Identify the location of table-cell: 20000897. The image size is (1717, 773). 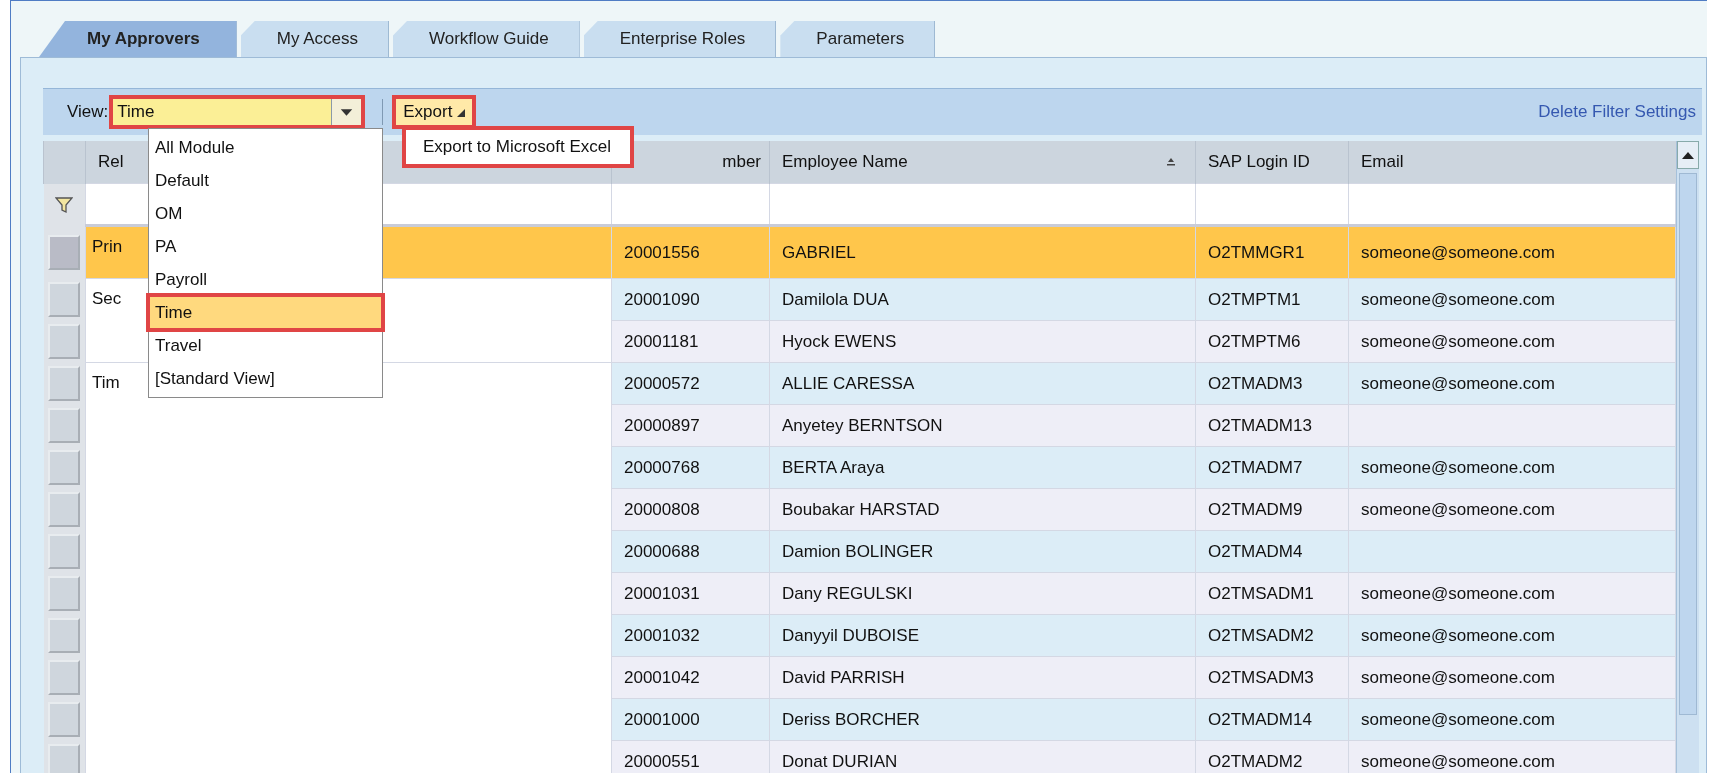
(690, 425).